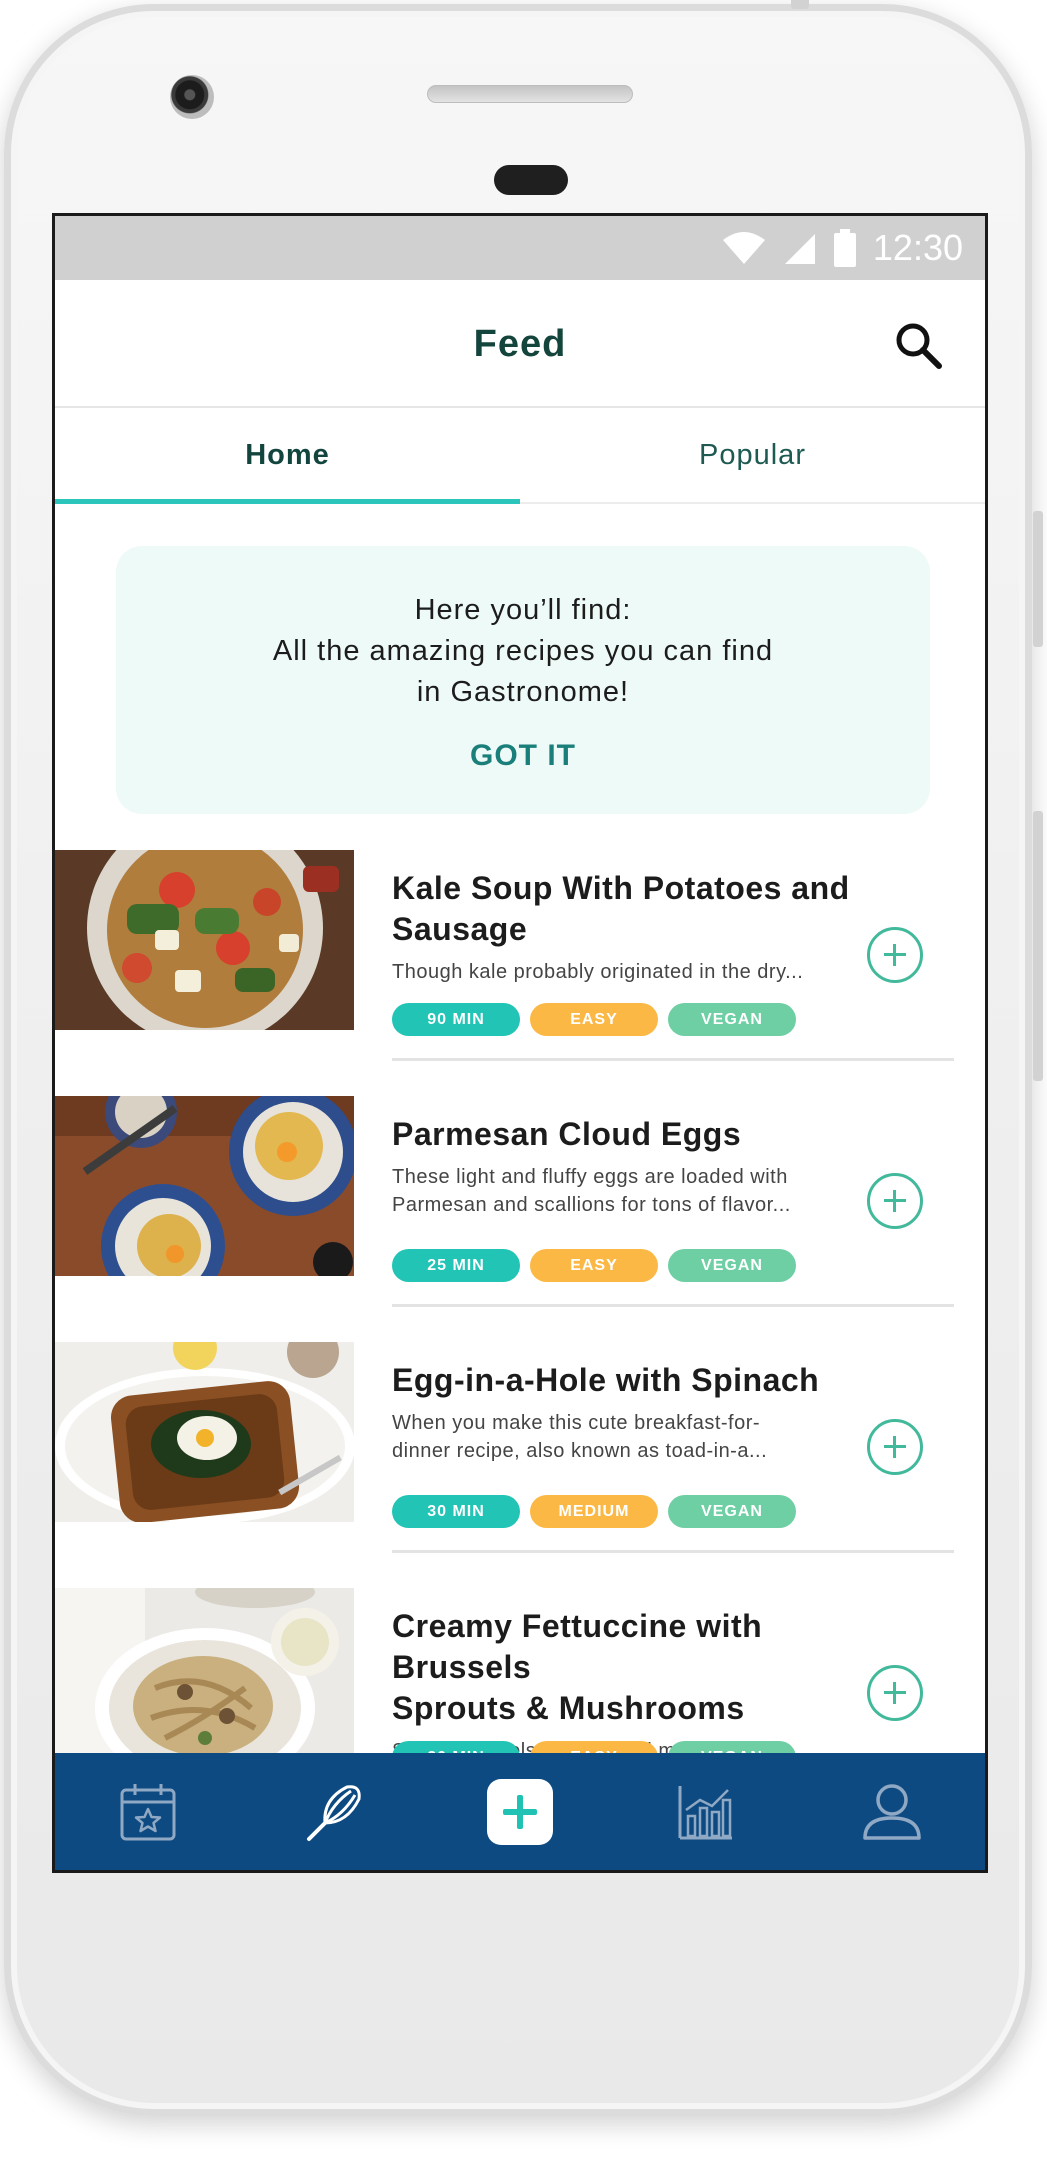  What do you see at coordinates (456, 1265) in the screenshot?
I see `time-badge: 25 MIN` at bounding box center [456, 1265].